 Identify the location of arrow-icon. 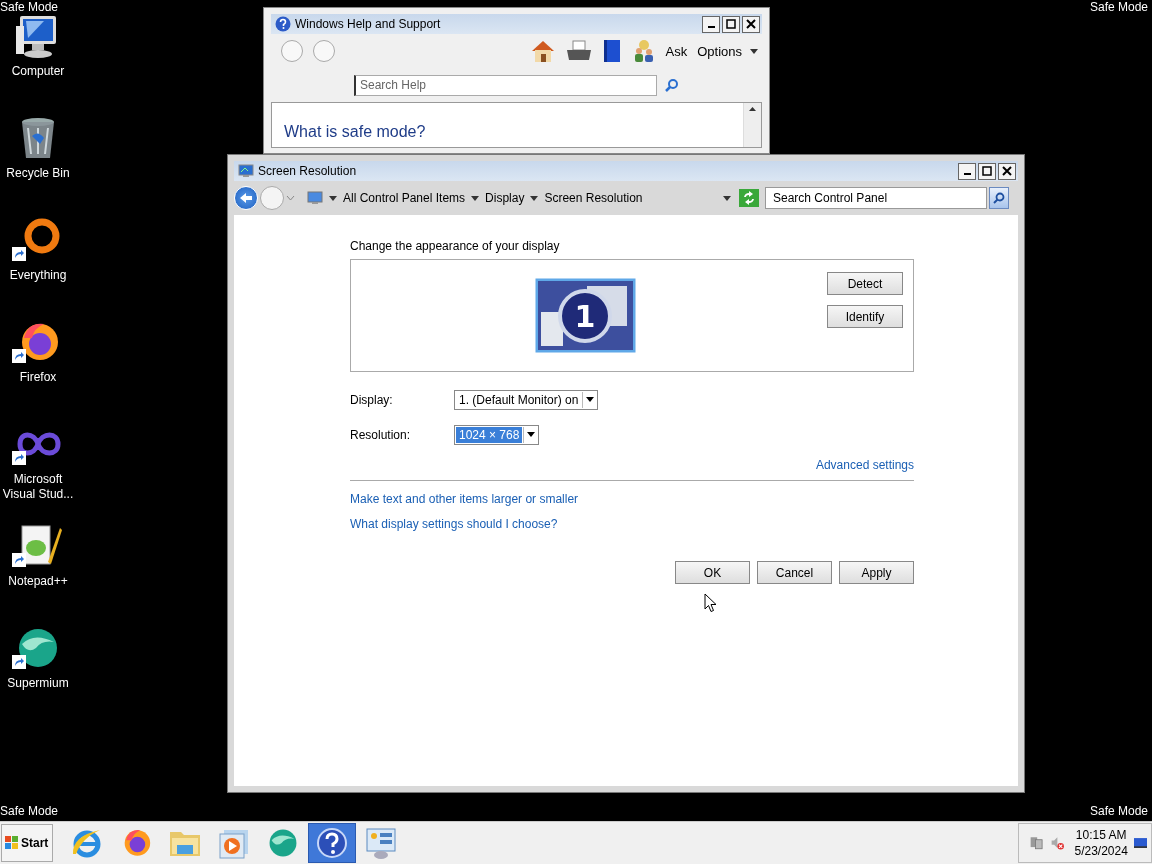
(246, 198).